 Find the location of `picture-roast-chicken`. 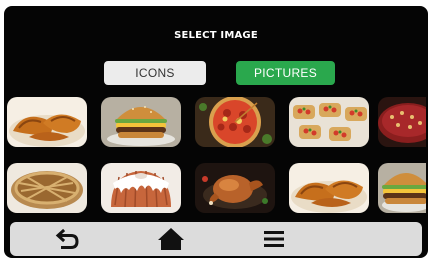

picture-roast-chicken is located at coordinates (235, 188).